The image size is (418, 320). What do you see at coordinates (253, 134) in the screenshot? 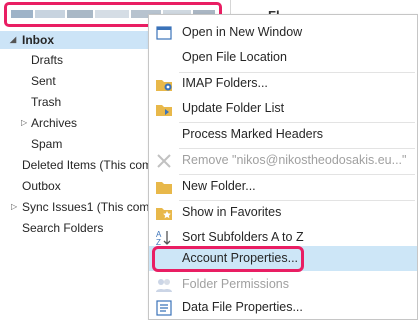
I see `menu-label: Process Marked Headers` at bounding box center [253, 134].